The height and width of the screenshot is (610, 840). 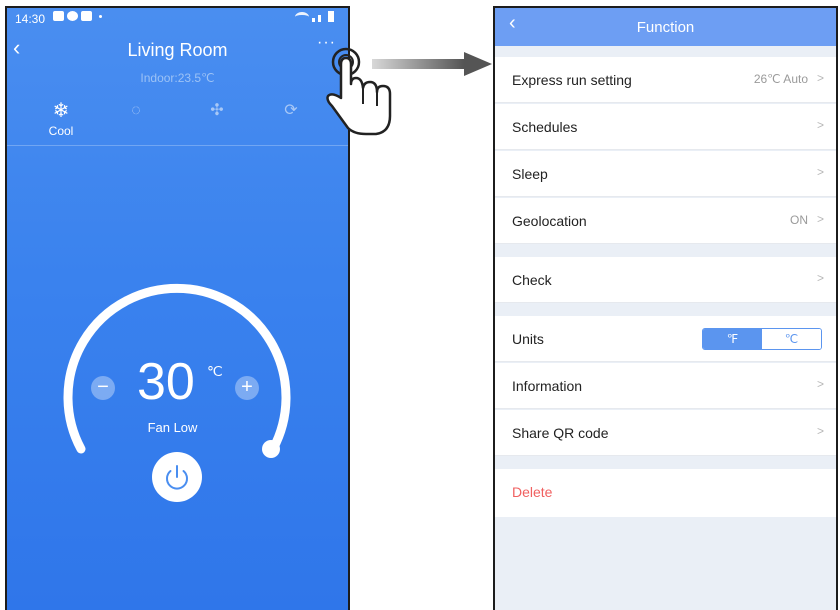 I want to click on notification-icons, so click(x=77, y=16).